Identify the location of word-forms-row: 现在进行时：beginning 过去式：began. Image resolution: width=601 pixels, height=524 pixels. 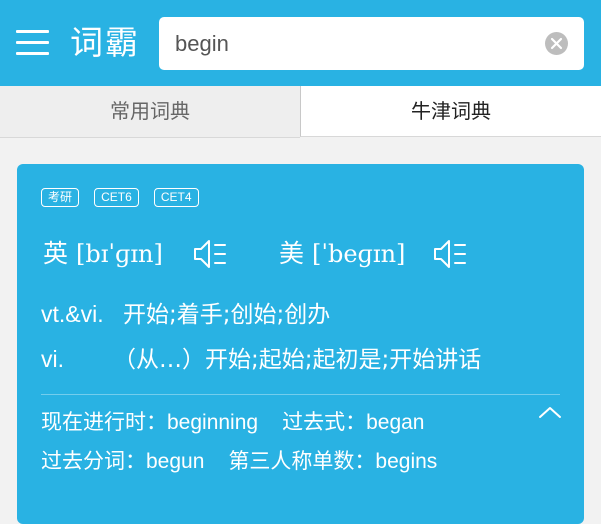
(233, 422).